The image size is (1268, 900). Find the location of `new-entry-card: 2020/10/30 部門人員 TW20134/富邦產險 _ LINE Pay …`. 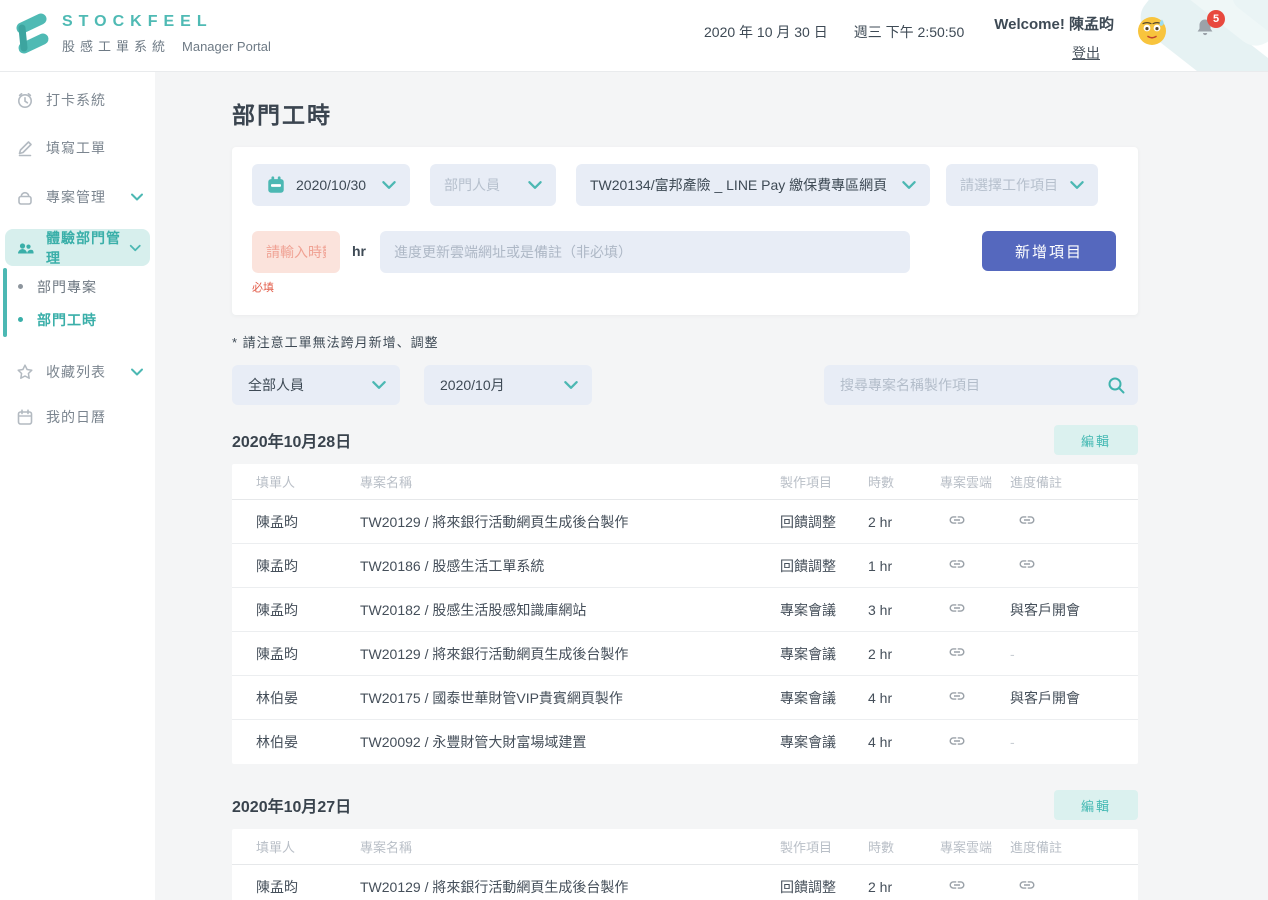

new-entry-card: 2020/10/30 部門人員 TW20134/富邦產險 _ LINE Pay … is located at coordinates (685, 231).